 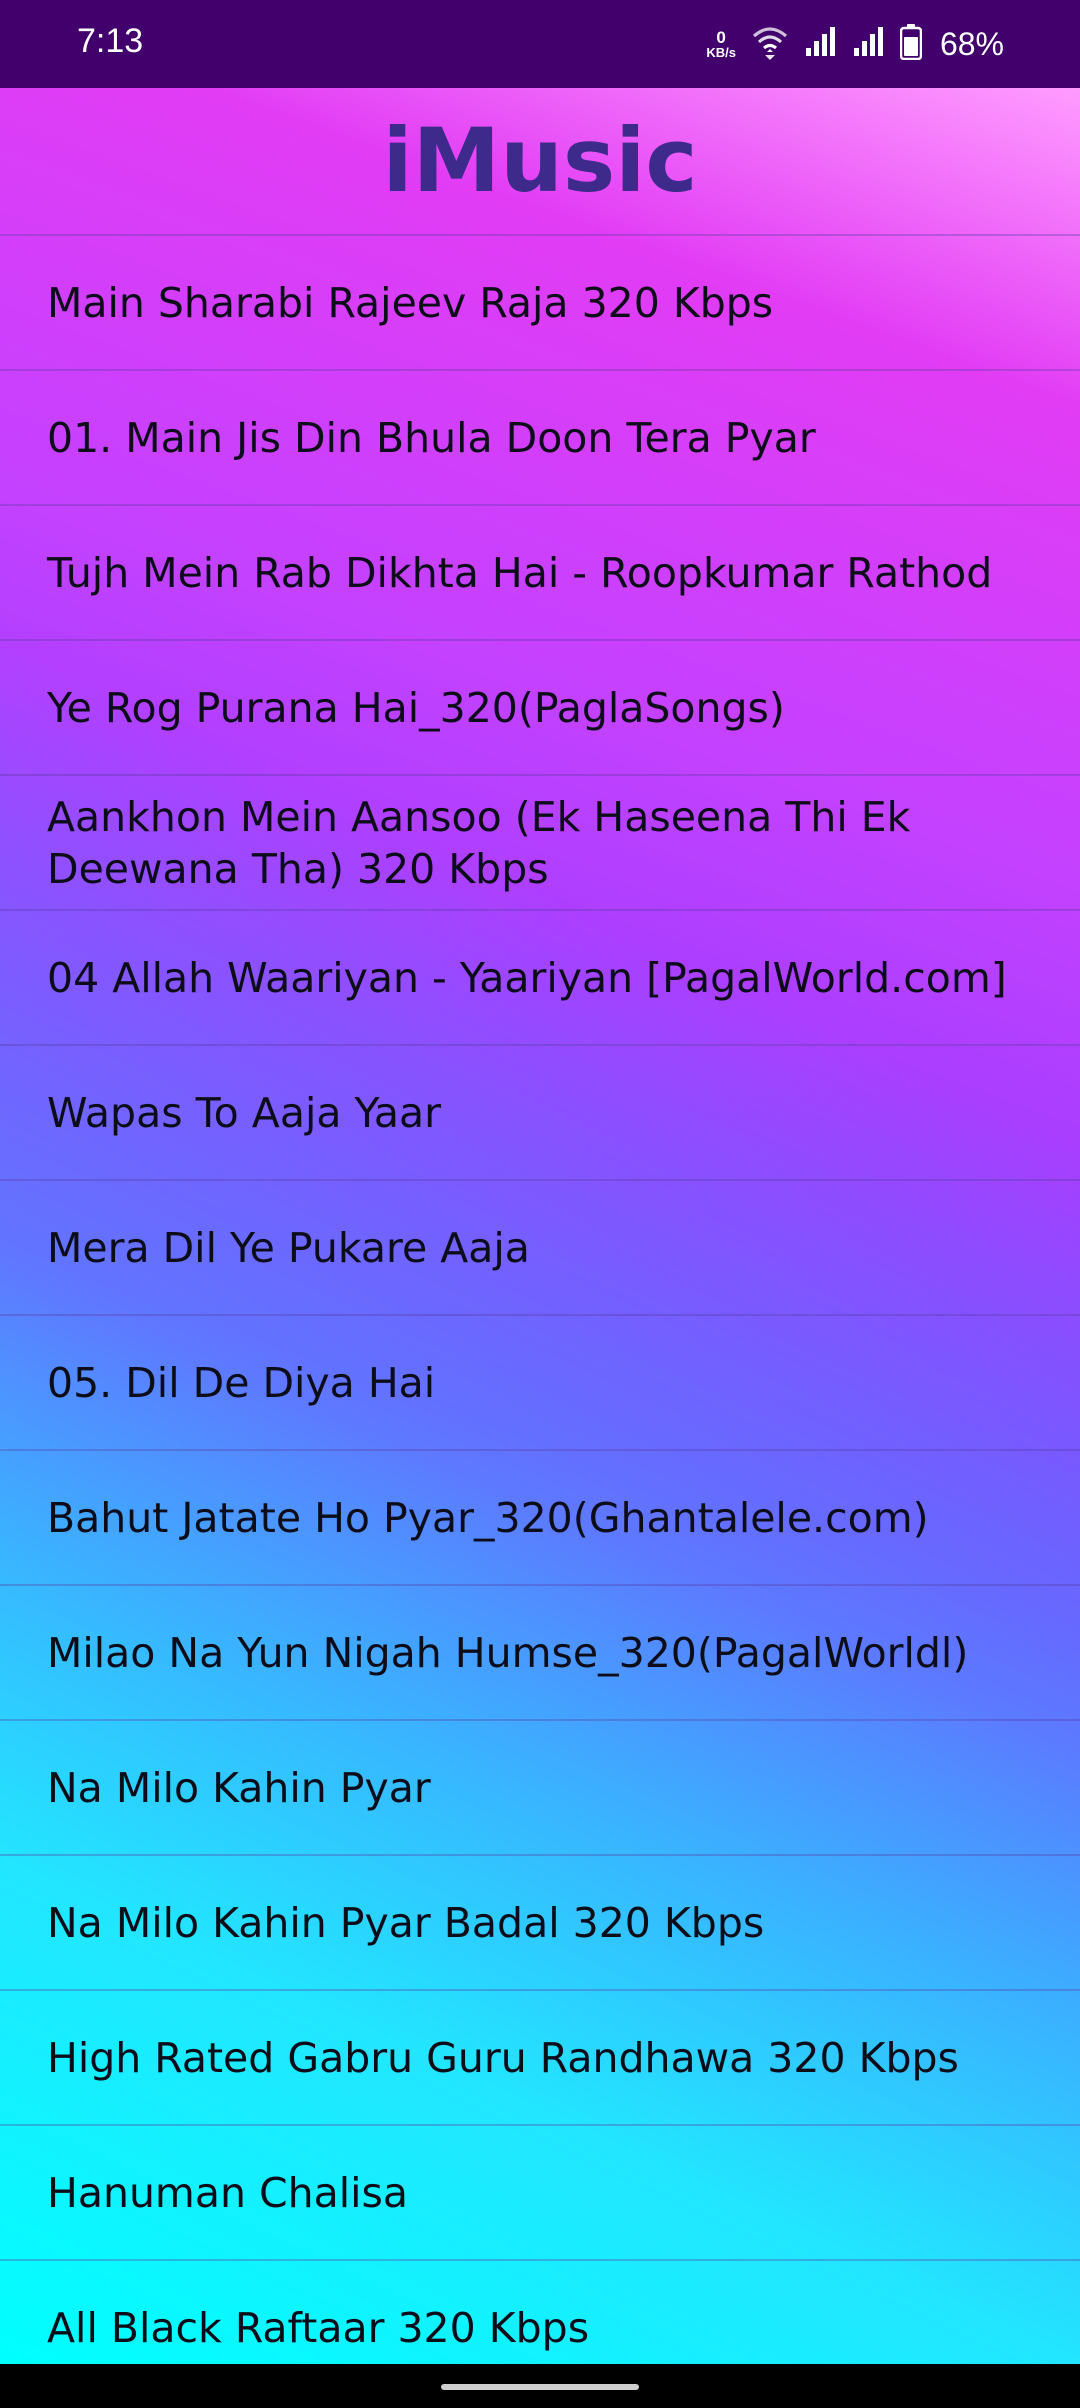 I want to click on song-list-item: Main Sharabi Rajeev Raja 320 Kbps, so click(x=540, y=301).